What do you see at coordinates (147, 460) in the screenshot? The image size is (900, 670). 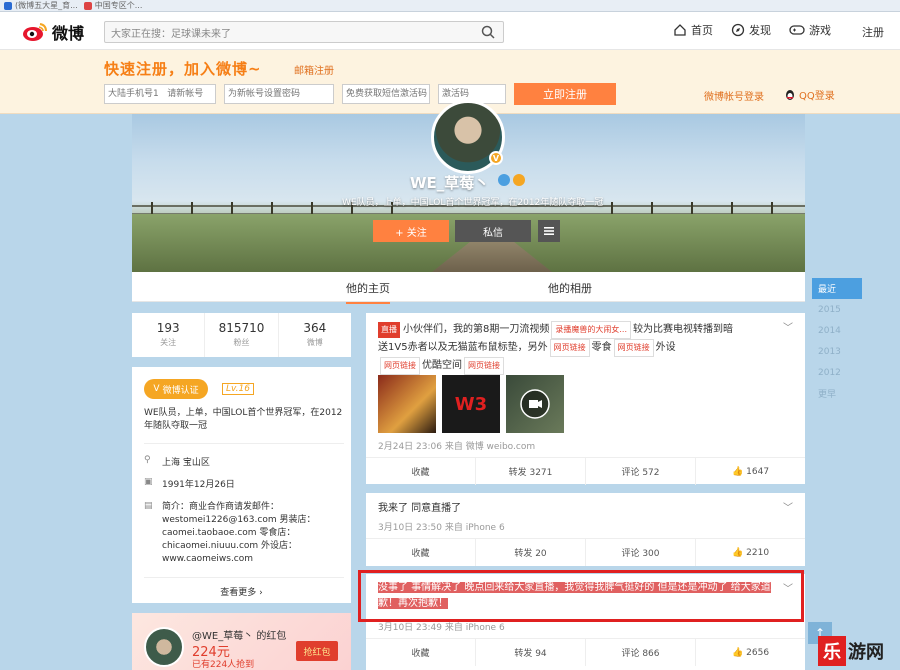 I see `location-pin-icon: ⚲` at bounding box center [147, 460].